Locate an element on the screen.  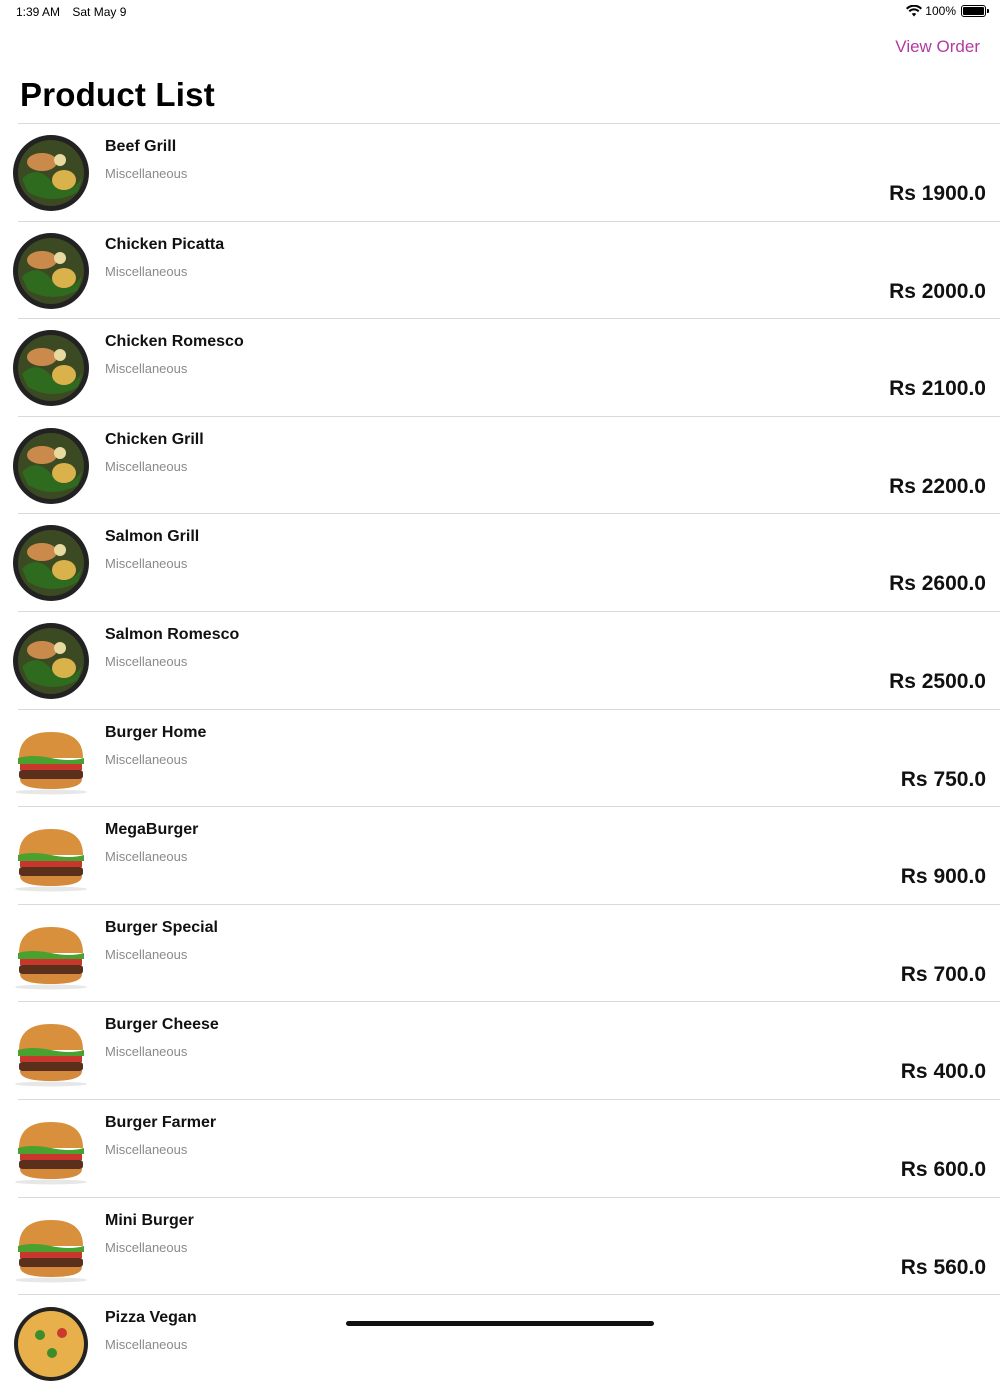
product-row: Beef Grill Miscellaneous Rs 1900.0 is located at coordinates (506, 172).